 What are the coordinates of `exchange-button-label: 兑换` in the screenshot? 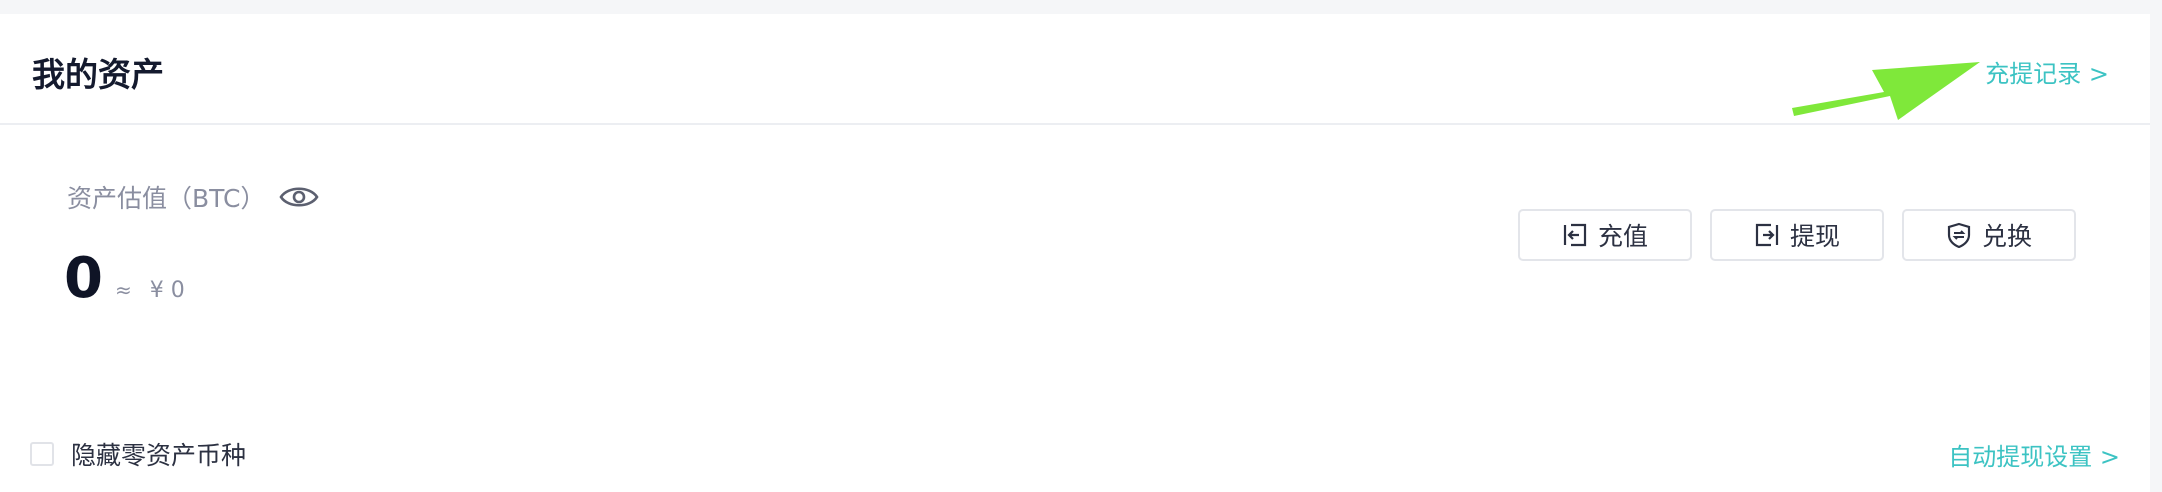 It's located at (2006, 236).